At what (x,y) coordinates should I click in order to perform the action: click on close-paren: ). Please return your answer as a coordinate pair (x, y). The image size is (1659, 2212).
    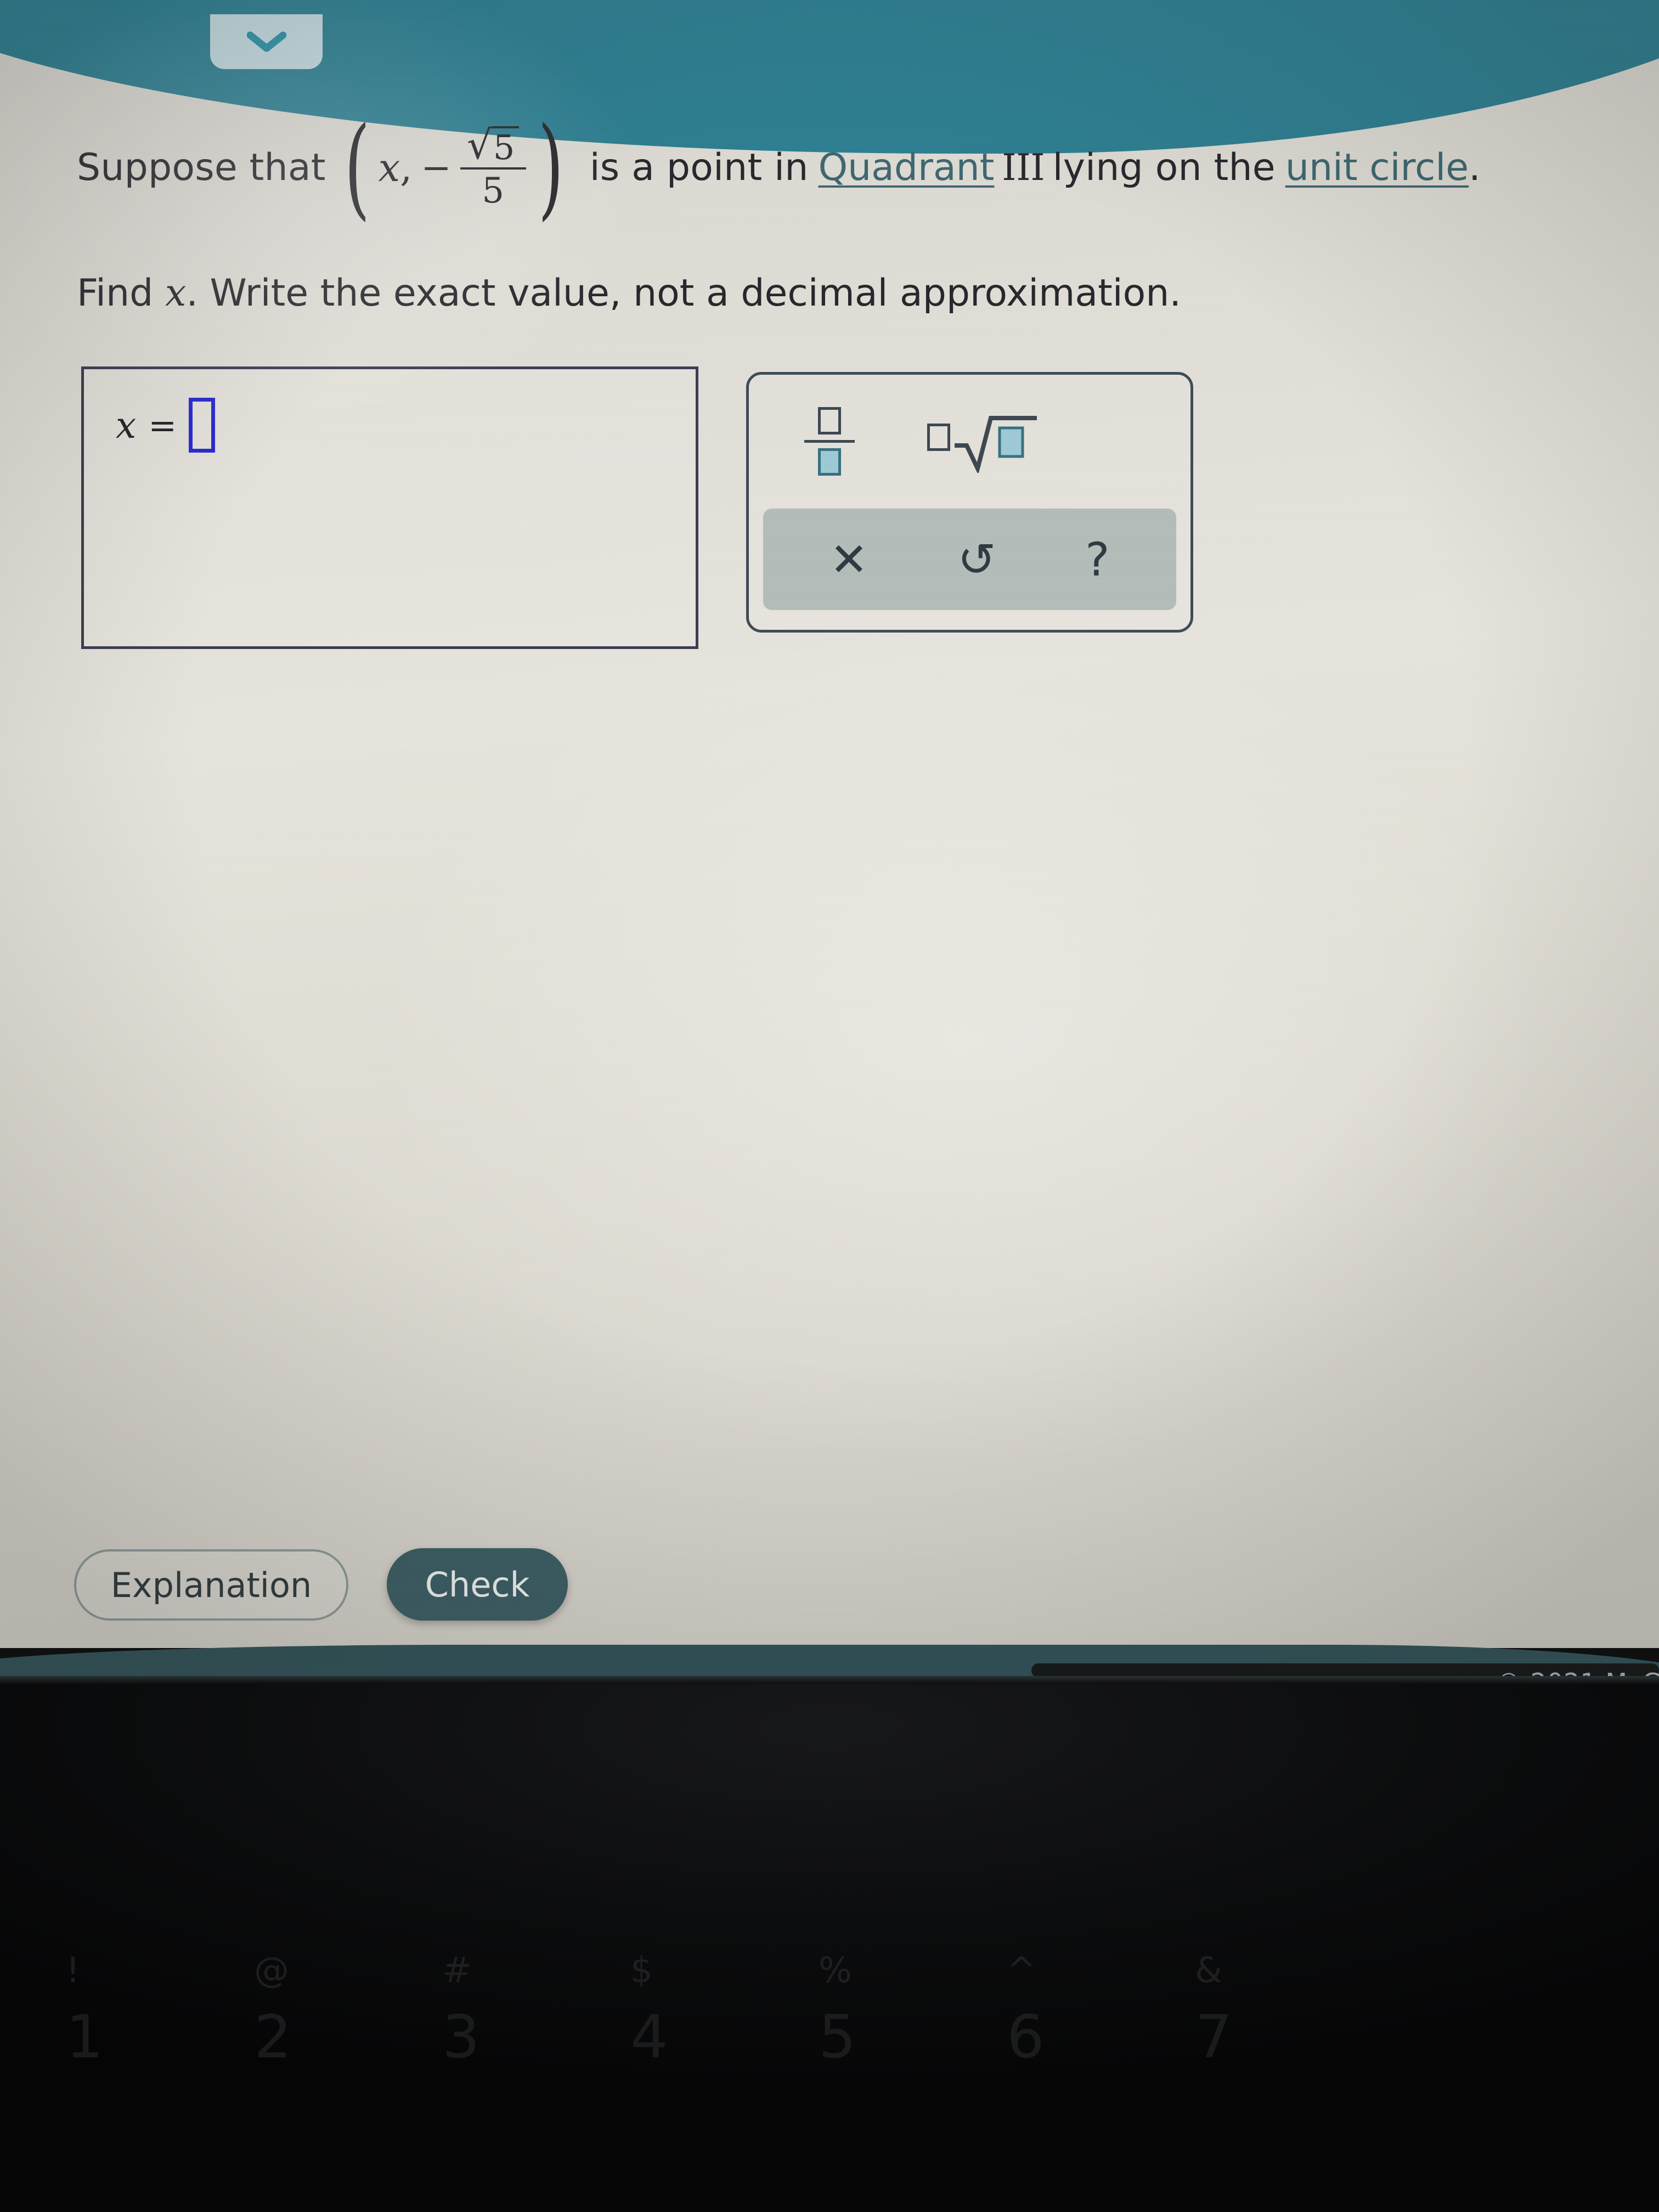
    Looking at the image, I should click on (551, 168).